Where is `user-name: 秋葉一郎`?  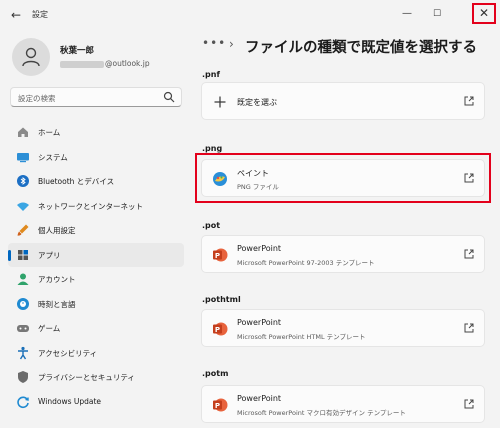 user-name: 秋葉一郎 is located at coordinates (77, 51).